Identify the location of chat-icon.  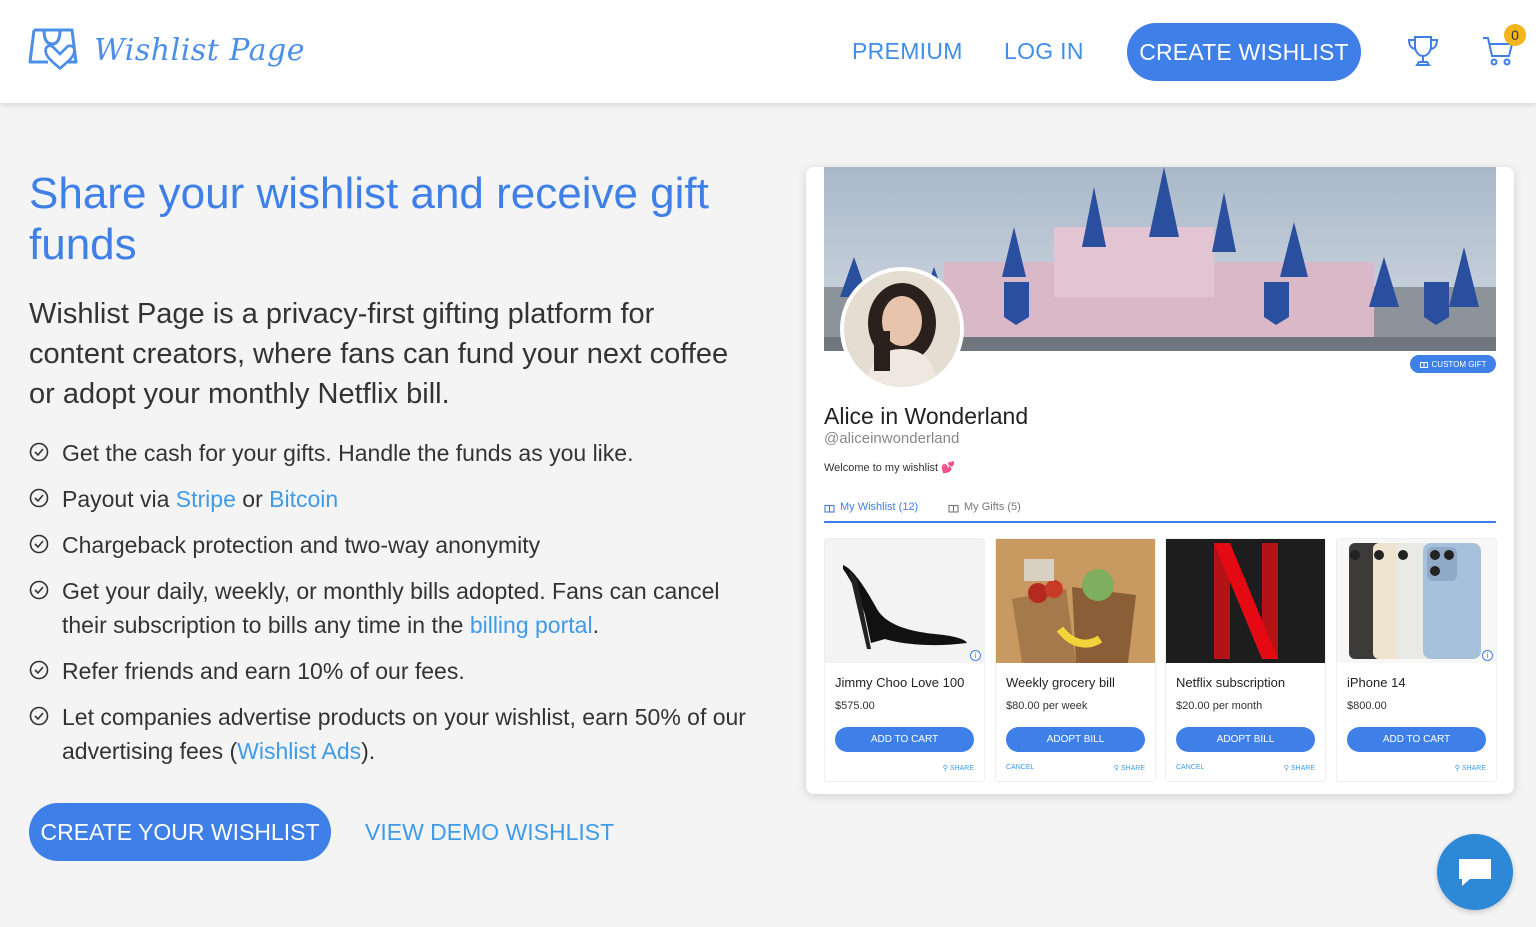
(1475, 872).